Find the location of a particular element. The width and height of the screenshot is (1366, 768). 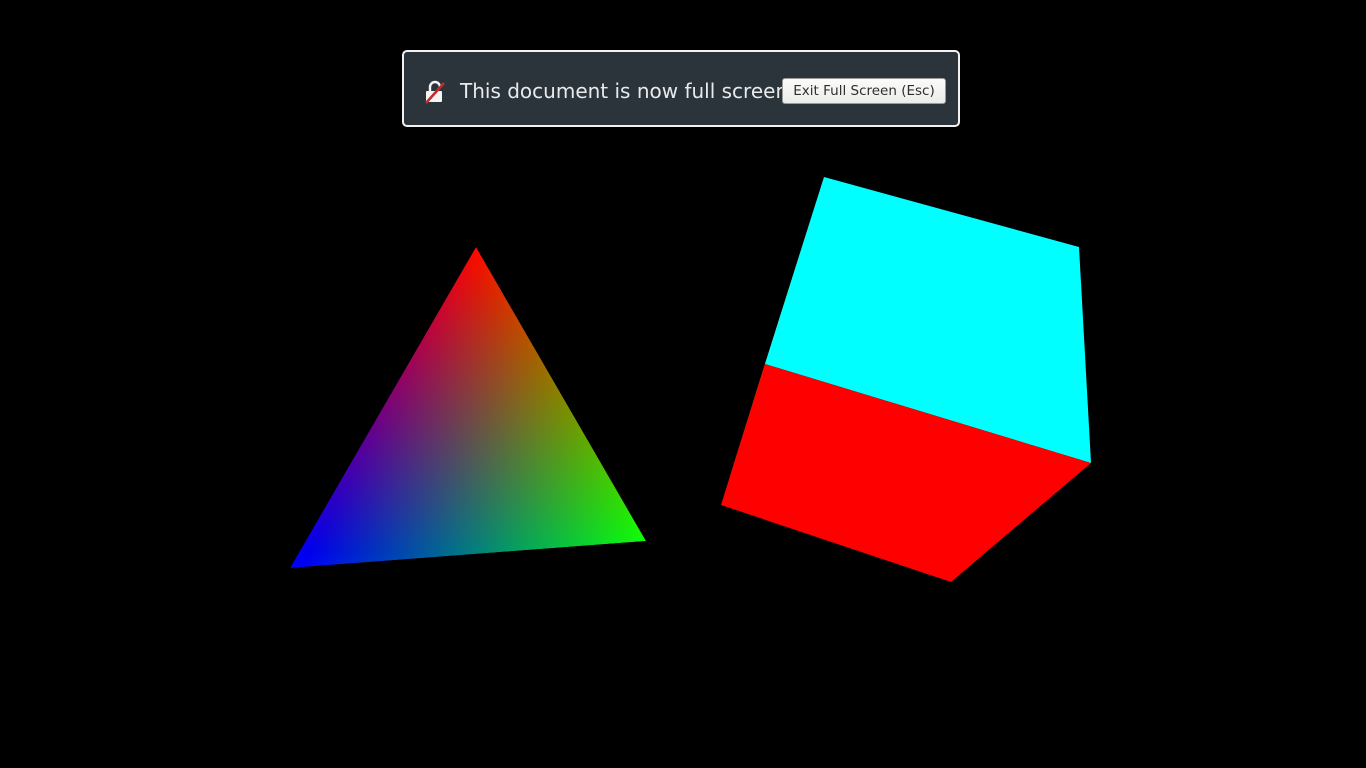

fullscreen-message: This document is now full screen is located at coordinates (624, 91).